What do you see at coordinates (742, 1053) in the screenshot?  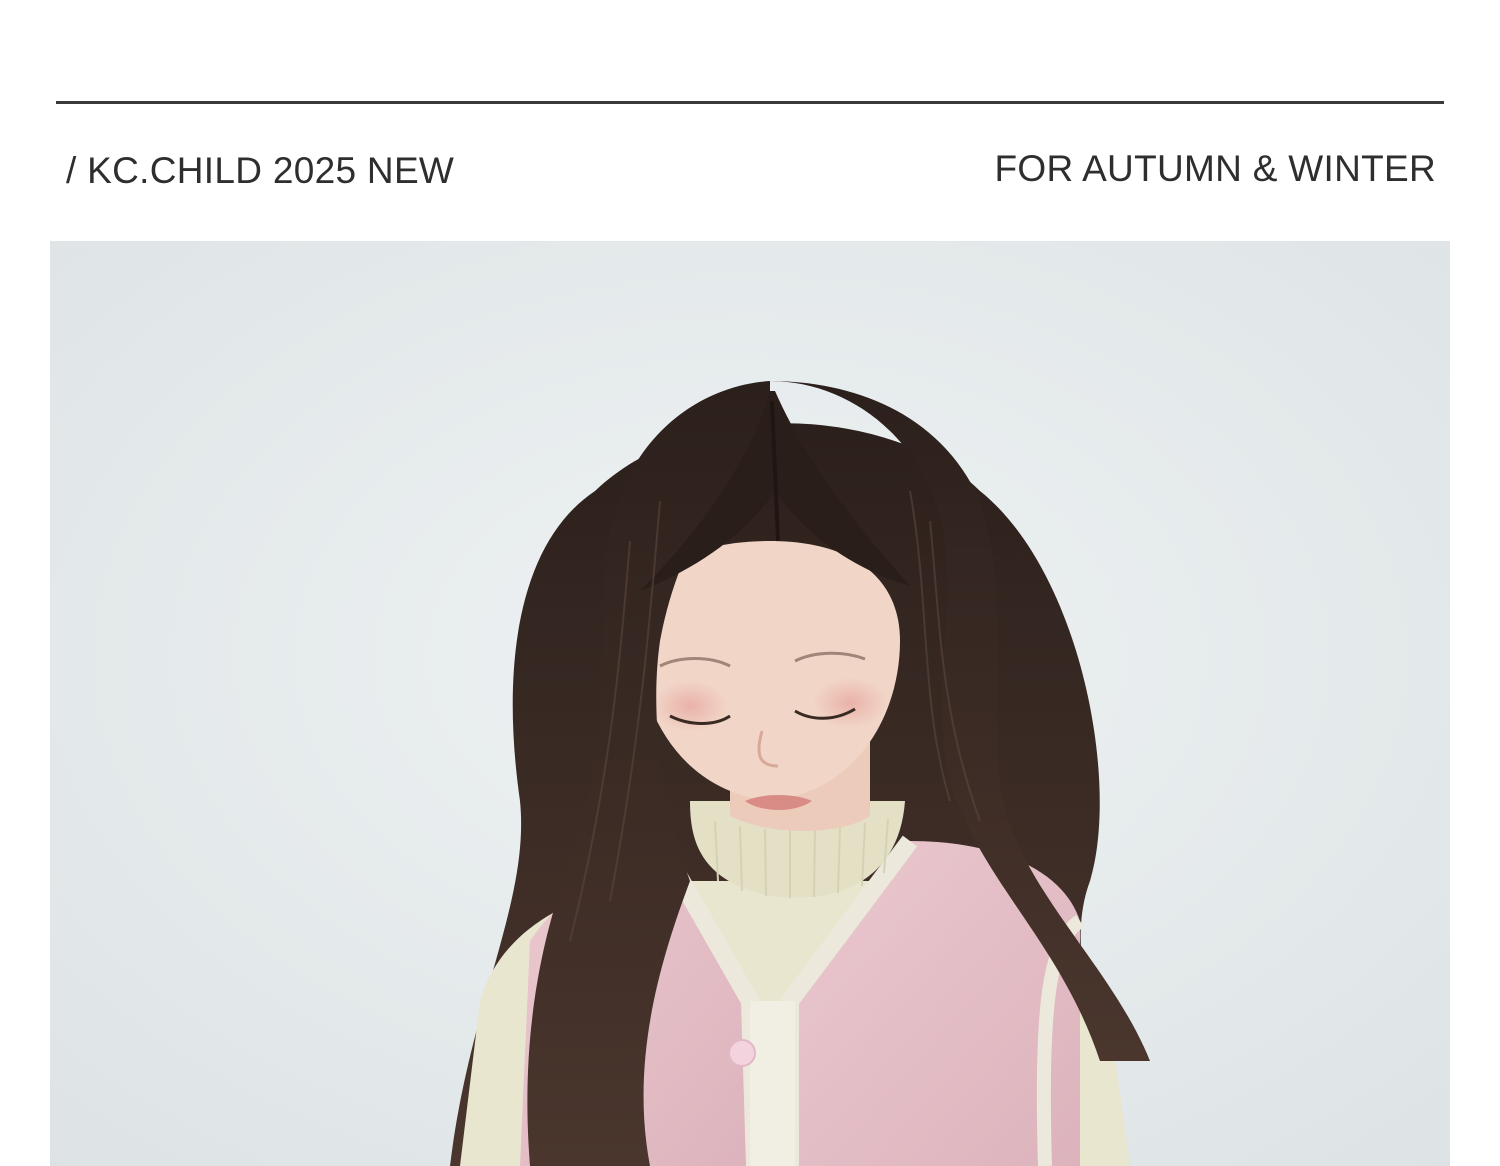 I see `snap-button` at bounding box center [742, 1053].